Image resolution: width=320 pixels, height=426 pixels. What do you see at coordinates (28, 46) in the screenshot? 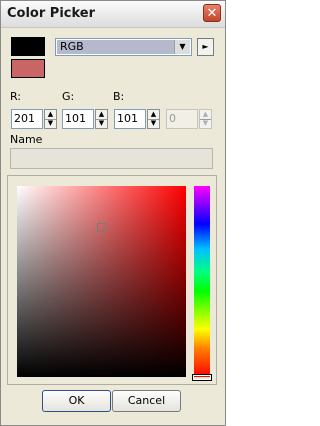
I see `old-color-swatch` at bounding box center [28, 46].